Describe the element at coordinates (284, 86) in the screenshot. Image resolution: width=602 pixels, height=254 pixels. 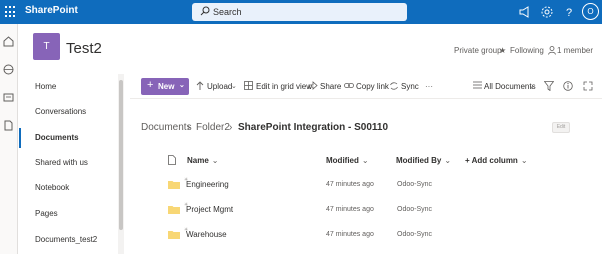
I see `edit-grid-view-button: Edit in grid view` at that location.